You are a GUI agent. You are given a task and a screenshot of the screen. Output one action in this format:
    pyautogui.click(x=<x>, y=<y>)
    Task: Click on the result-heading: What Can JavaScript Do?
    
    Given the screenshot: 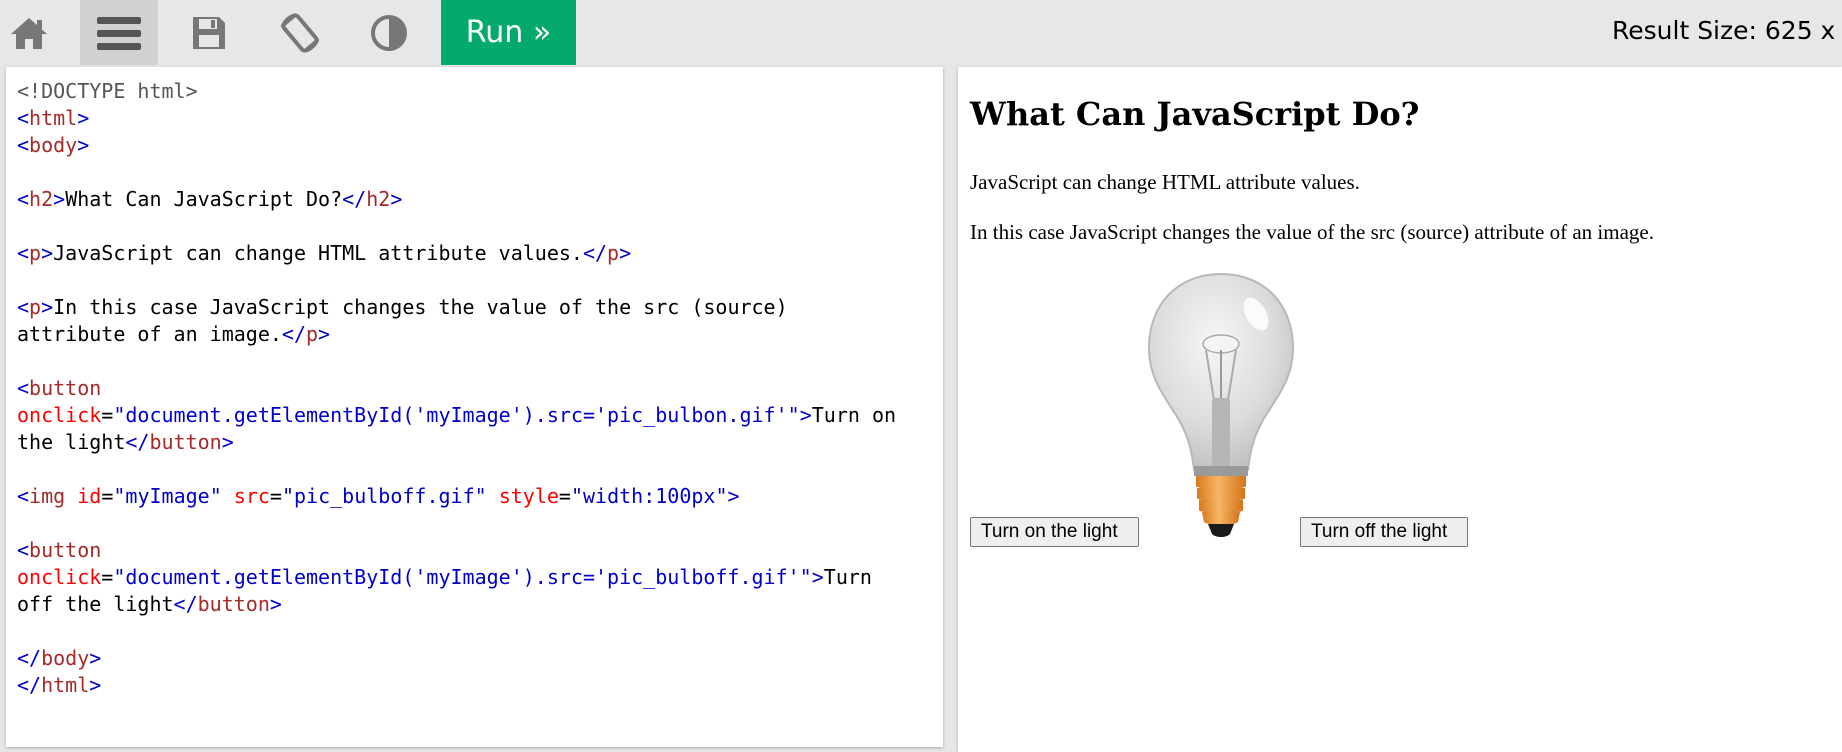 What is the action you would take?
    pyautogui.click(x=1195, y=114)
    